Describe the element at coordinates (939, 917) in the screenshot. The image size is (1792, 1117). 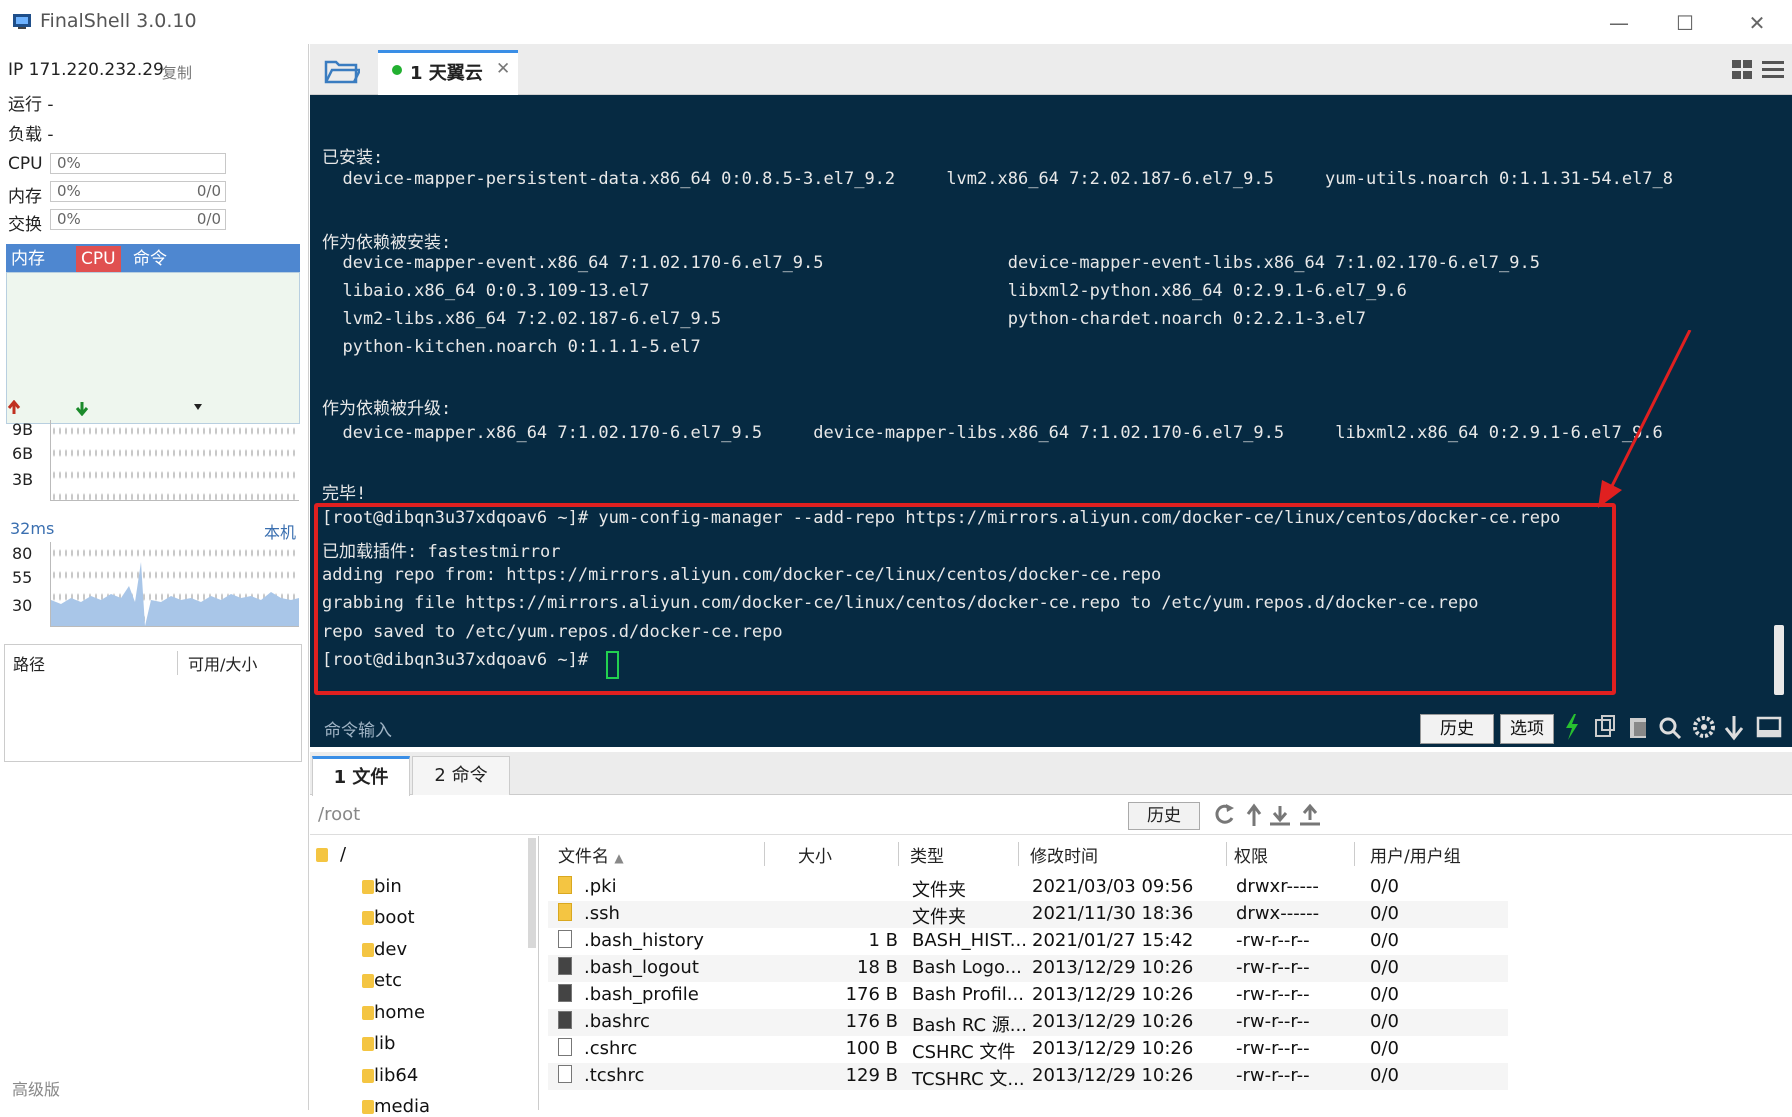
I see `file-type: 文件夹` at that location.